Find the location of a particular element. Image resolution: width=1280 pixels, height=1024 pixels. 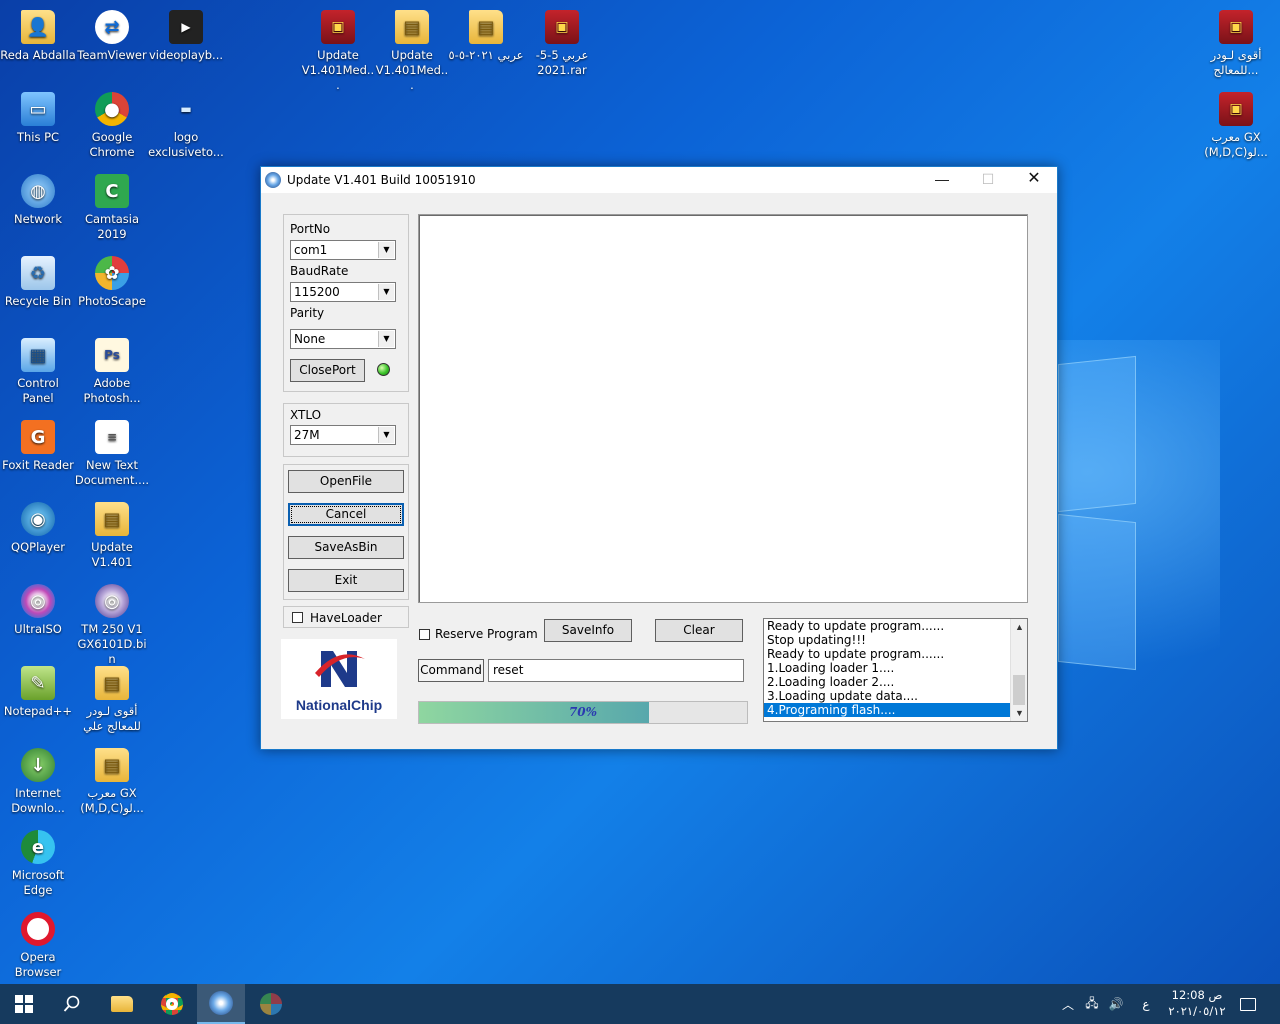

logo-icon: ▬ is located at coordinates (186, 108).